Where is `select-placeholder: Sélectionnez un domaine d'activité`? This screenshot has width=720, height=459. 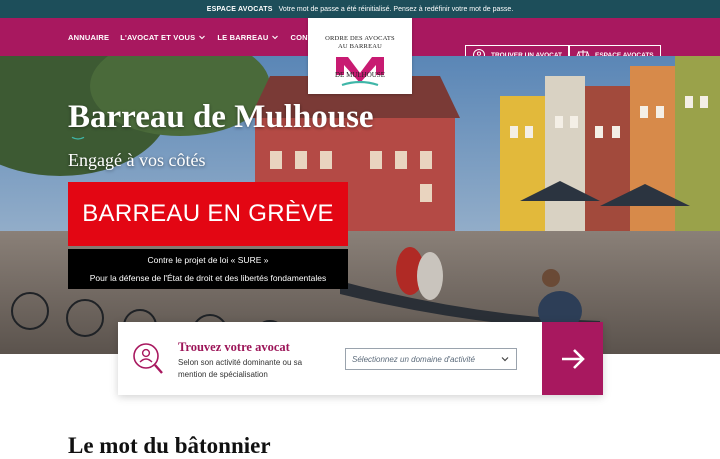
select-placeholder: Sélectionnez un domaine d'activité is located at coordinates (413, 359).